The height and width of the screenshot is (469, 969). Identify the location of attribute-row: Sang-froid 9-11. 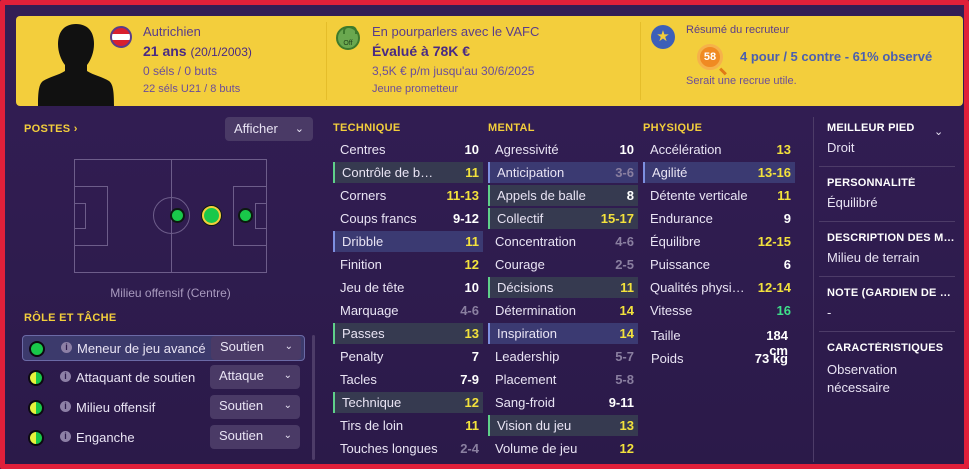
(563, 402).